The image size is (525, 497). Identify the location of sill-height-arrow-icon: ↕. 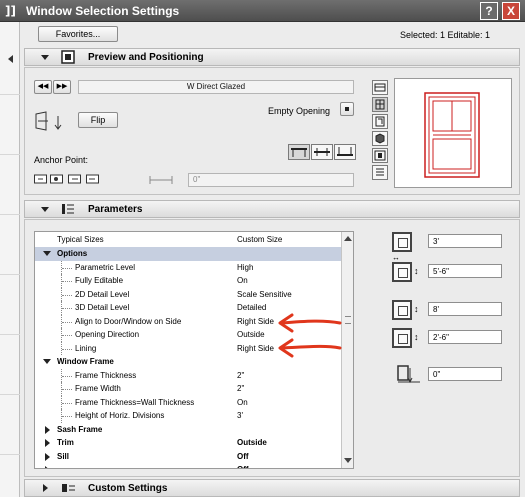
(416, 337).